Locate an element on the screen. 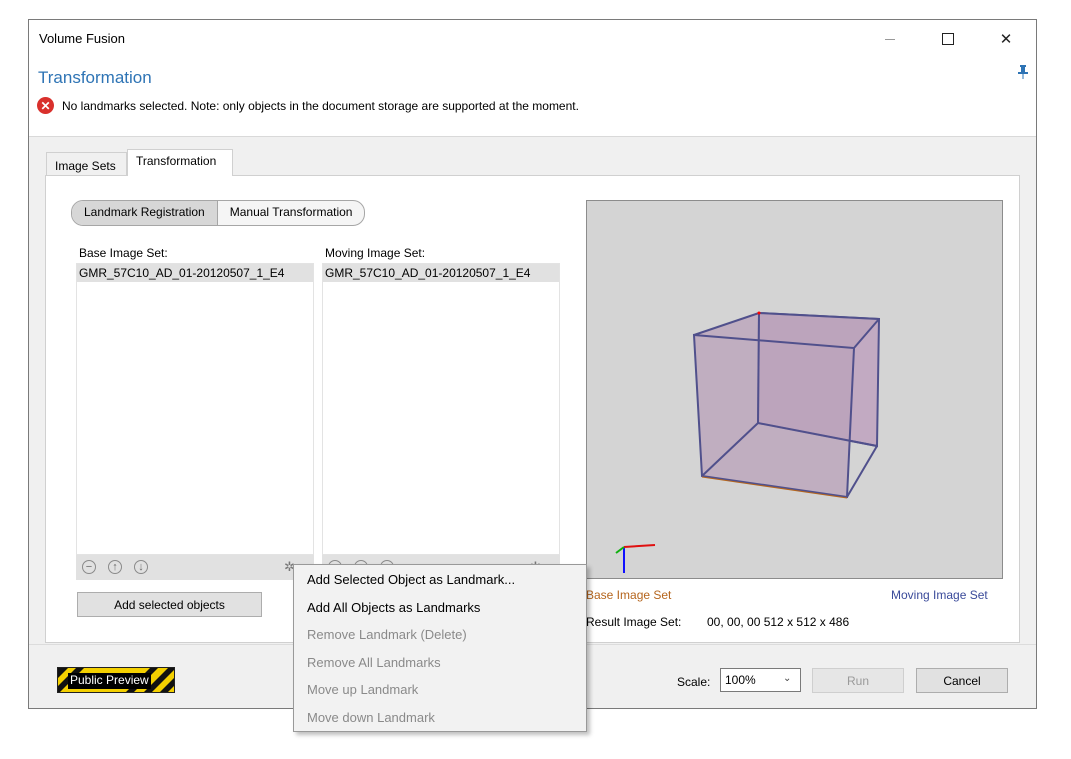  close-icon: ✕ is located at coordinates (1006, 39).